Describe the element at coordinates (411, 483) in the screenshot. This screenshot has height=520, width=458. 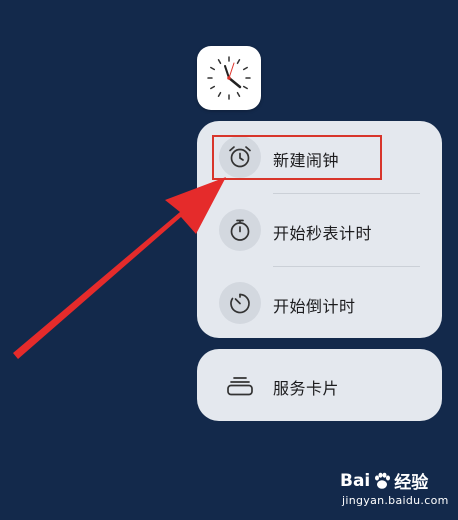
I see `watermark-brand-2: 经验` at that location.